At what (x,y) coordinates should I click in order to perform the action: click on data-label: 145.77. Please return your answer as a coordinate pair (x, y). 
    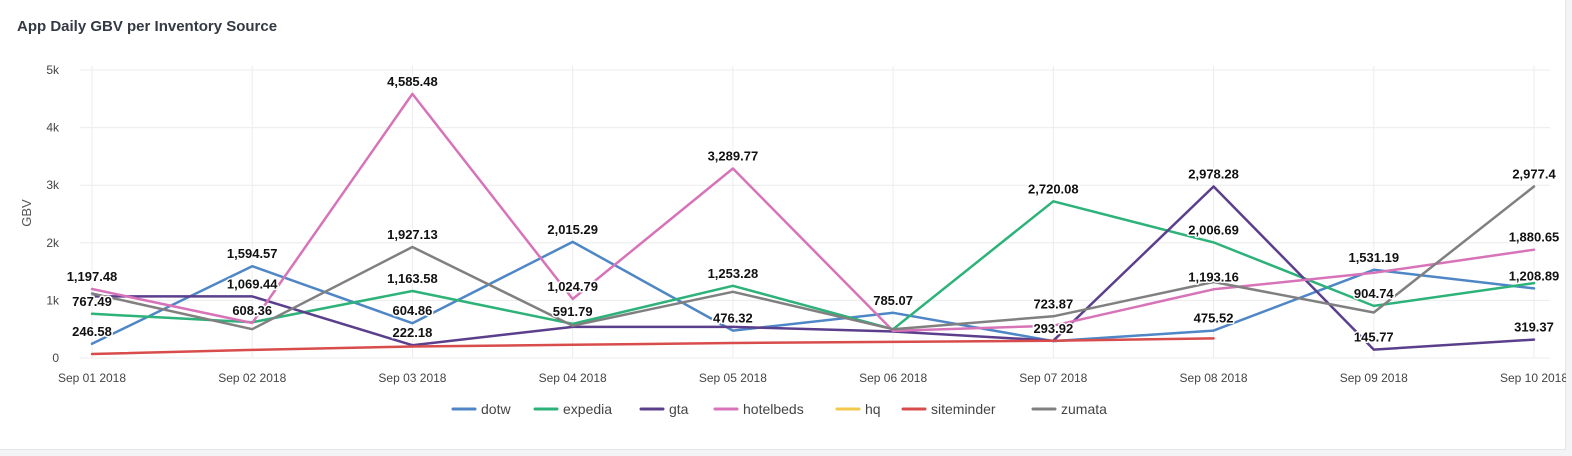
    Looking at the image, I should click on (1374, 337).